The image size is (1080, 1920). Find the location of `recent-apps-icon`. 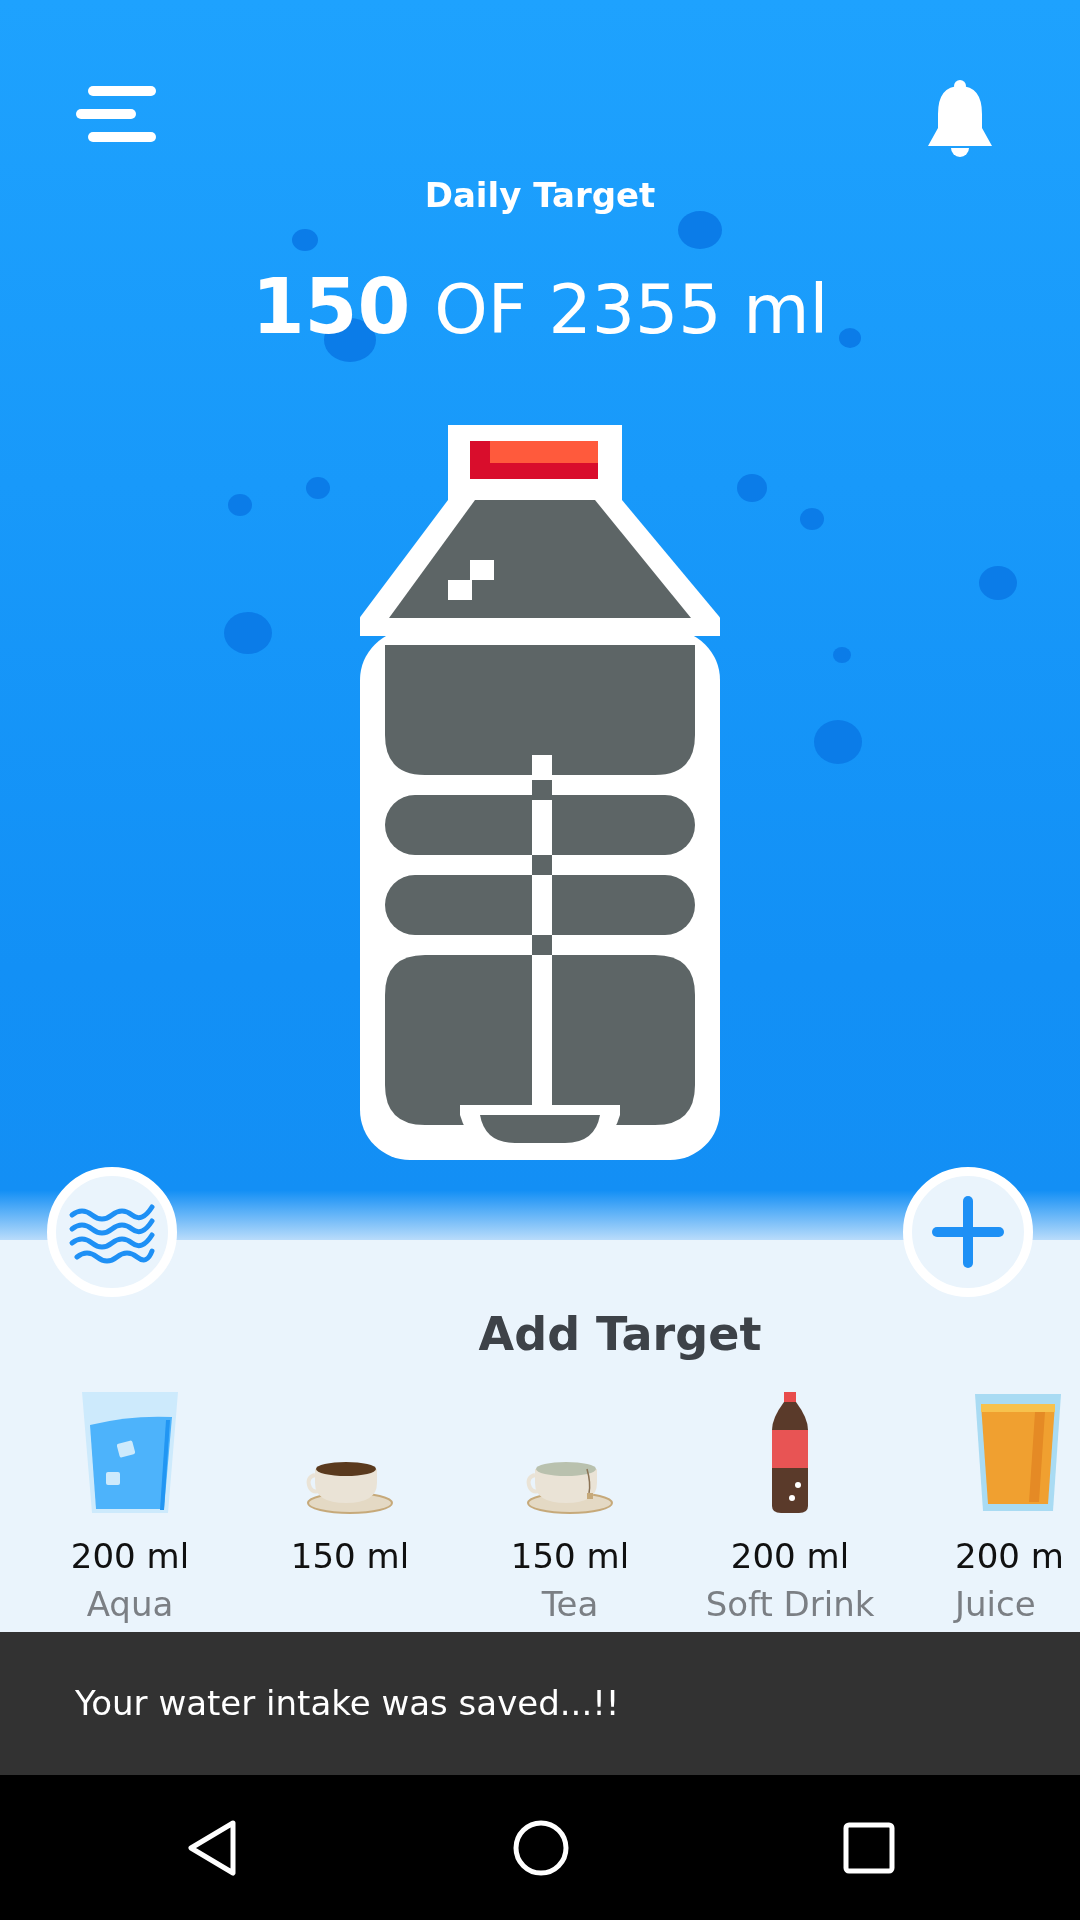

recent-apps-icon is located at coordinates (869, 1847).